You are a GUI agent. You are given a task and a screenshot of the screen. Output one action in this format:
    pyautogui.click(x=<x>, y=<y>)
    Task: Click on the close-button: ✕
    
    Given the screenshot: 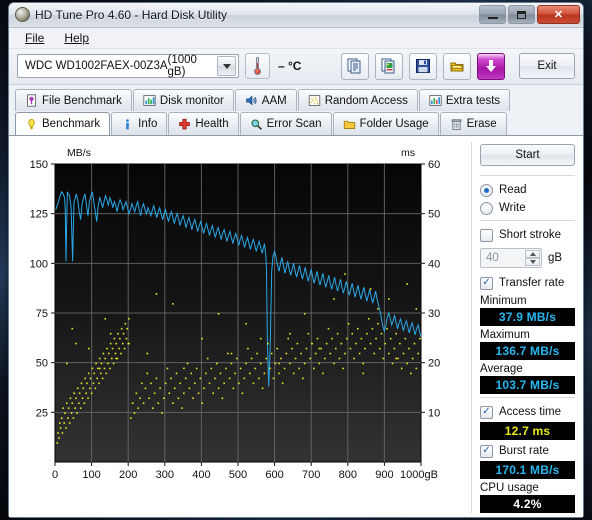 What is the action you would take?
    pyautogui.click(x=558, y=14)
    